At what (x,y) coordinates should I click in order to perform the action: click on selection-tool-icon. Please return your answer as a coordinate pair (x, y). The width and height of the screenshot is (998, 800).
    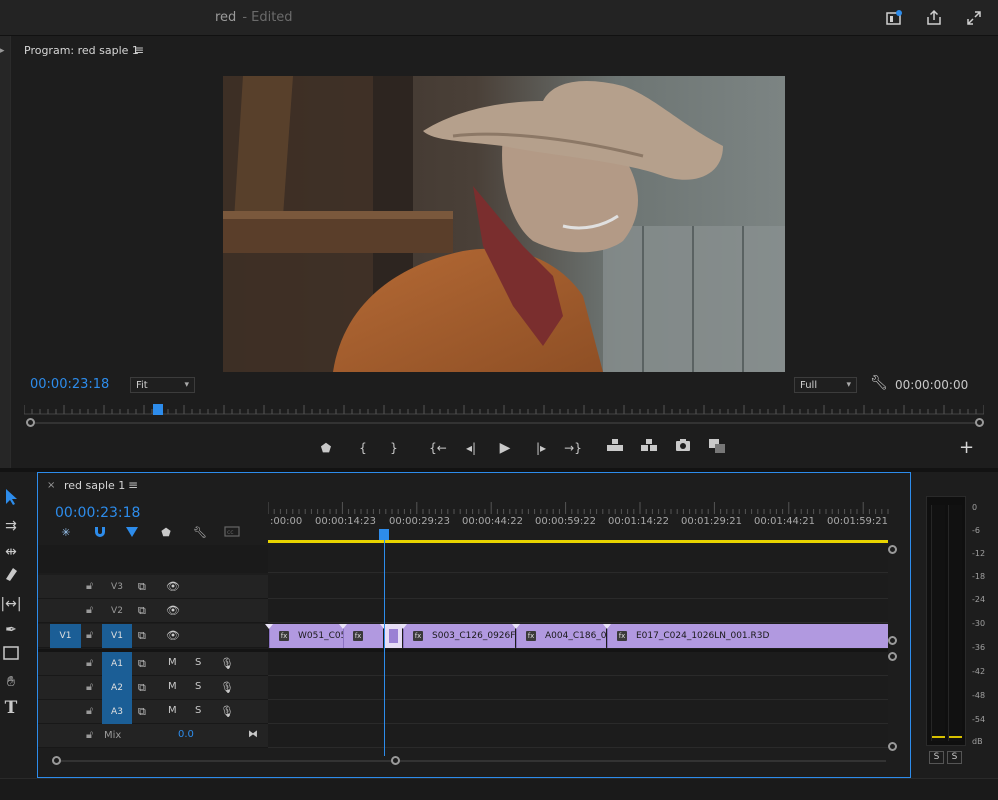
    Looking at the image, I should click on (11, 500).